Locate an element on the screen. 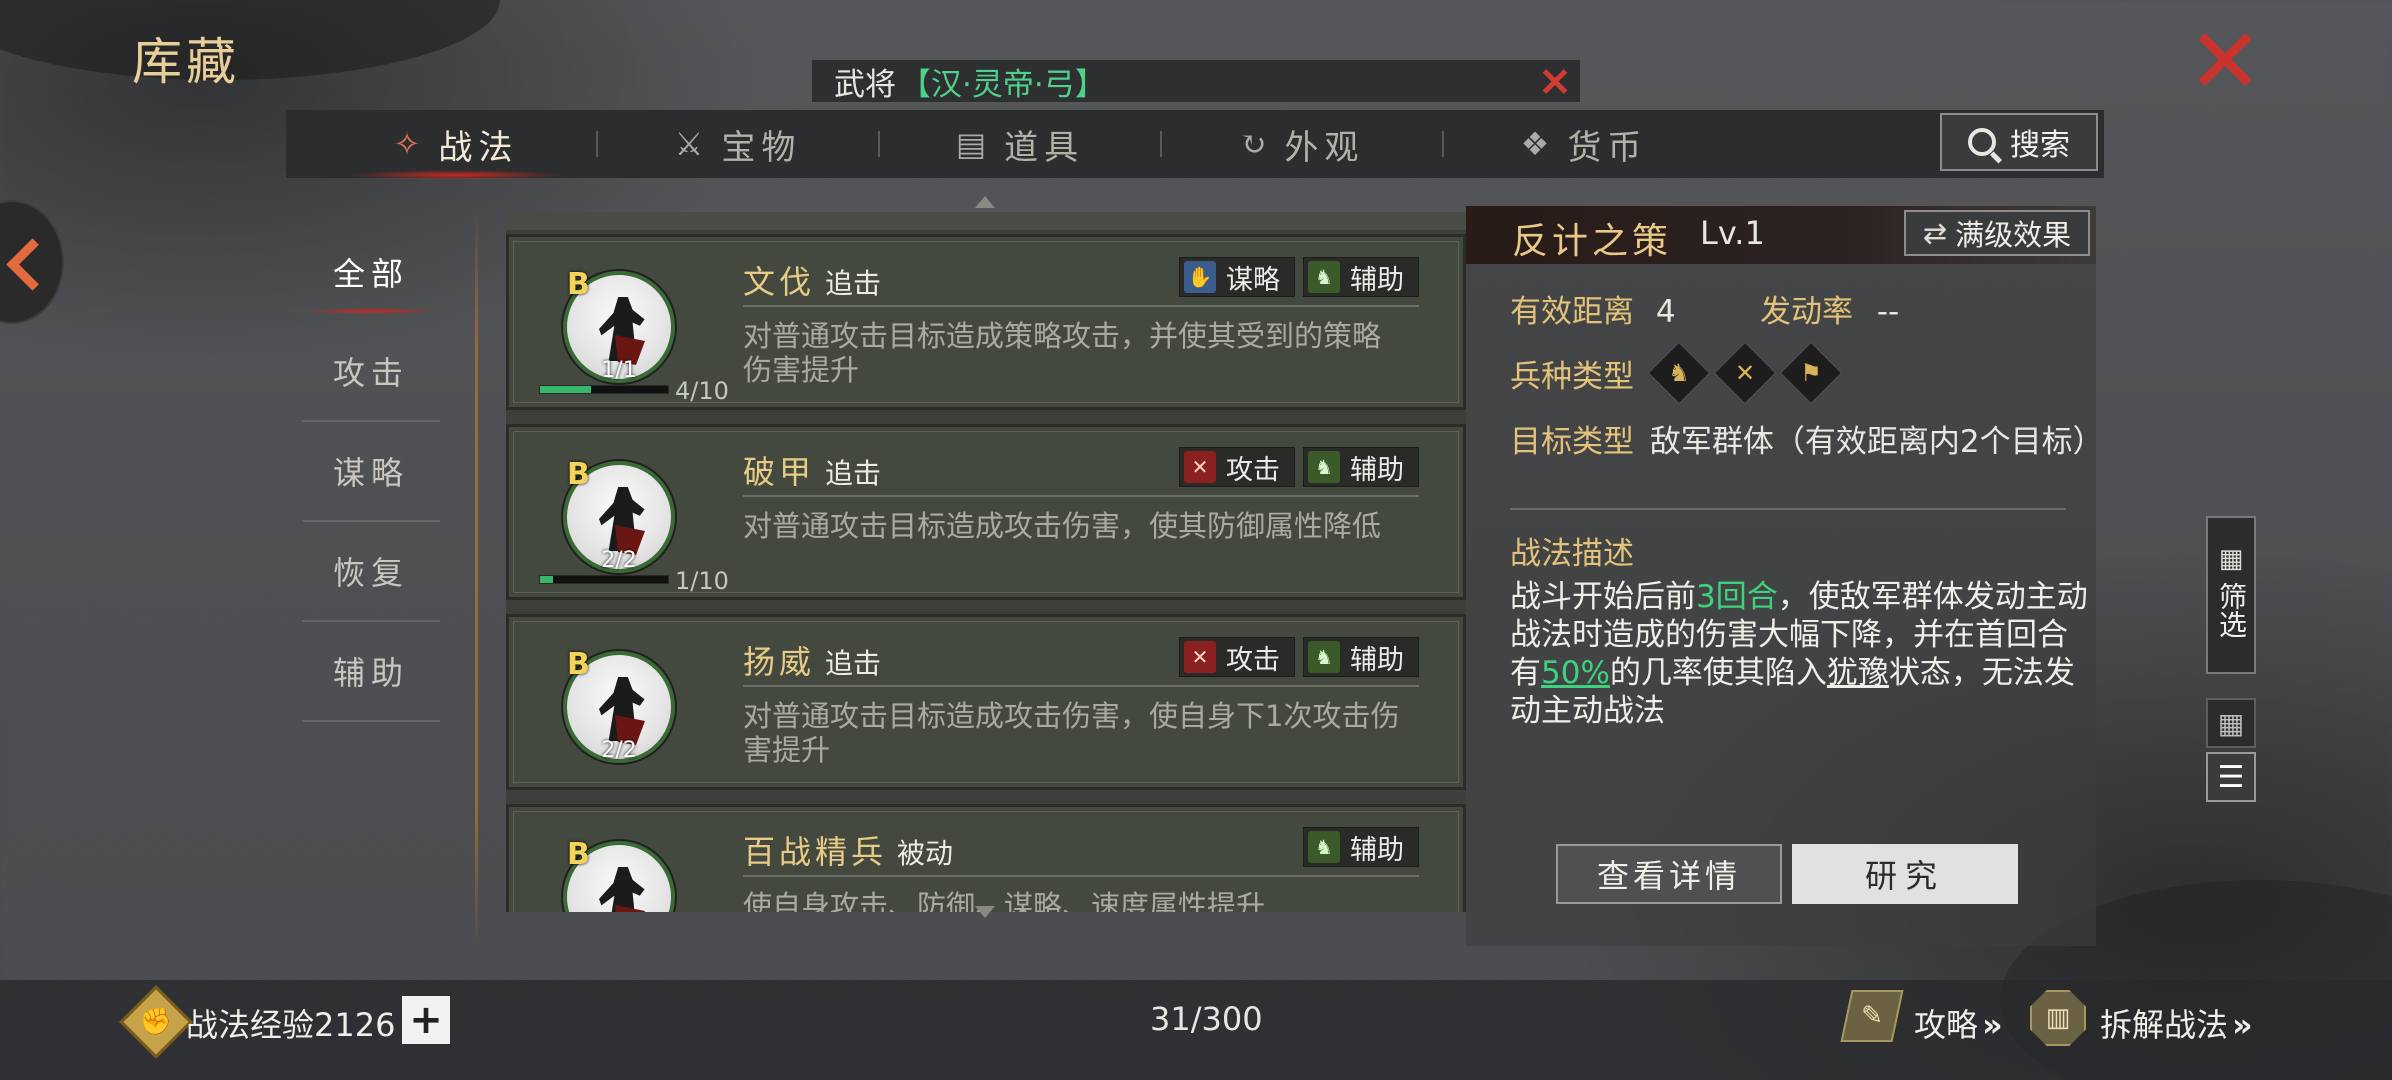  tab-label: 道具 is located at coordinates (1044, 147).